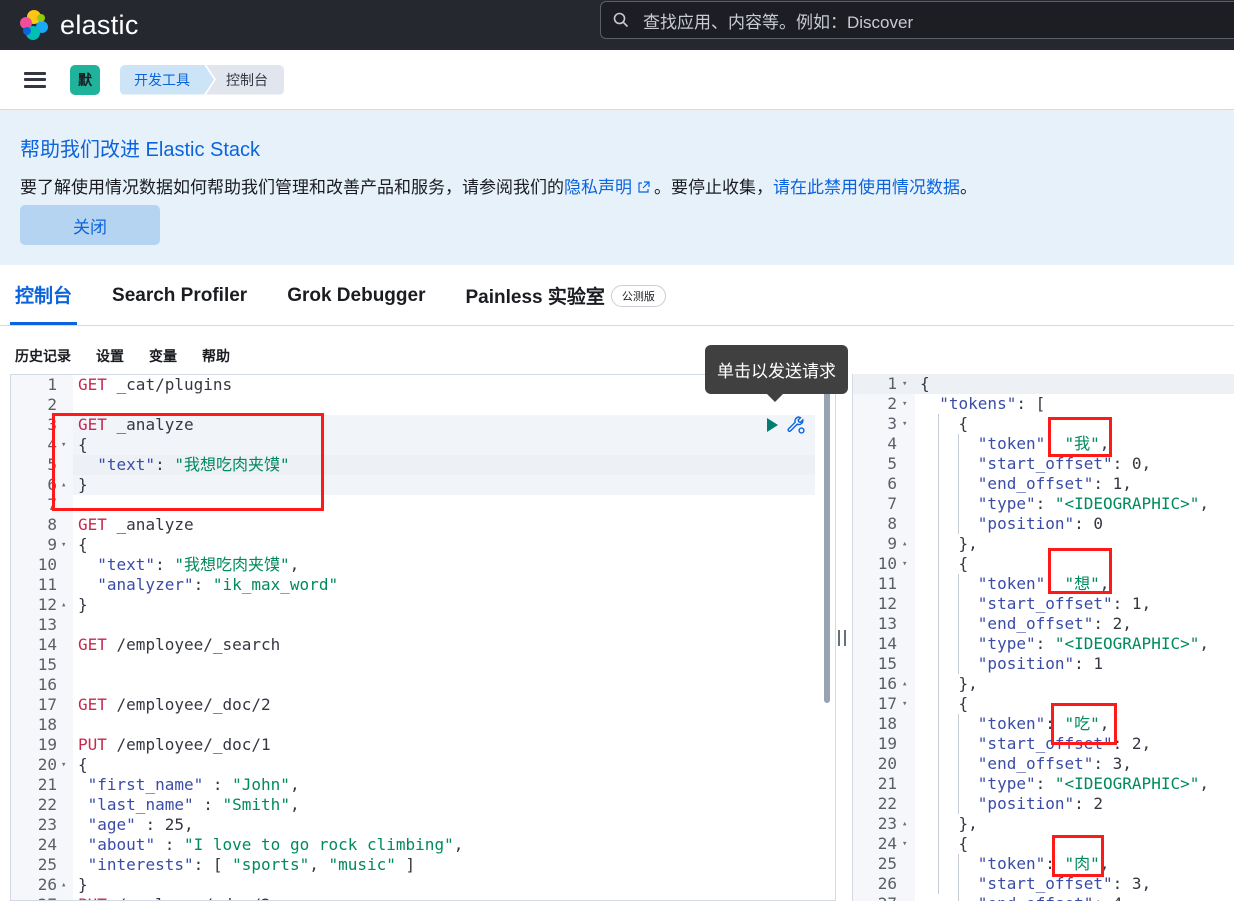 This screenshot has height=901, width=1234. Describe the element at coordinates (251, 864) in the screenshot. I see `code-text: "interests": [ "sports", "music" ]` at that location.